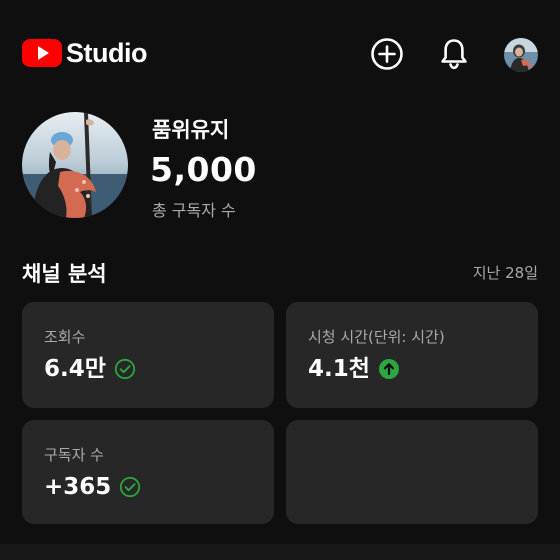 The image size is (560, 560). What do you see at coordinates (148, 472) in the screenshot?
I see `subscribers-card: 구독자 수 +365` at bounding box center [148, 472].